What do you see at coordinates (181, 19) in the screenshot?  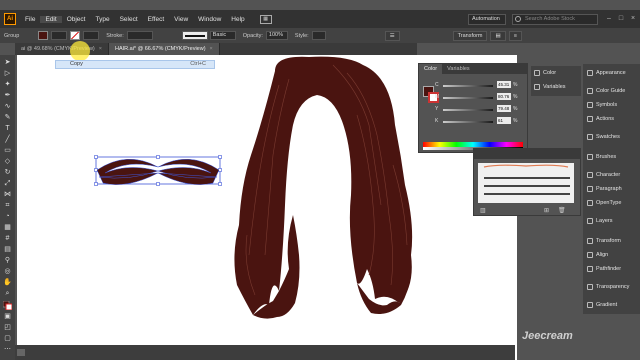 I see `menu-view: View` at bounding box center [181, 19].